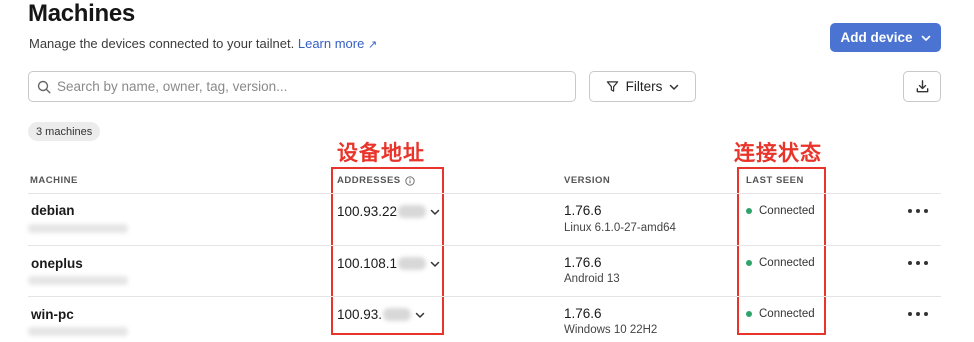 The width and height of the screenshot is (974, 342). What do you see at coordinates (778, 153) in the screenshot?
I see `status-annotation: 连接状态` at bounding box center [778, 153].